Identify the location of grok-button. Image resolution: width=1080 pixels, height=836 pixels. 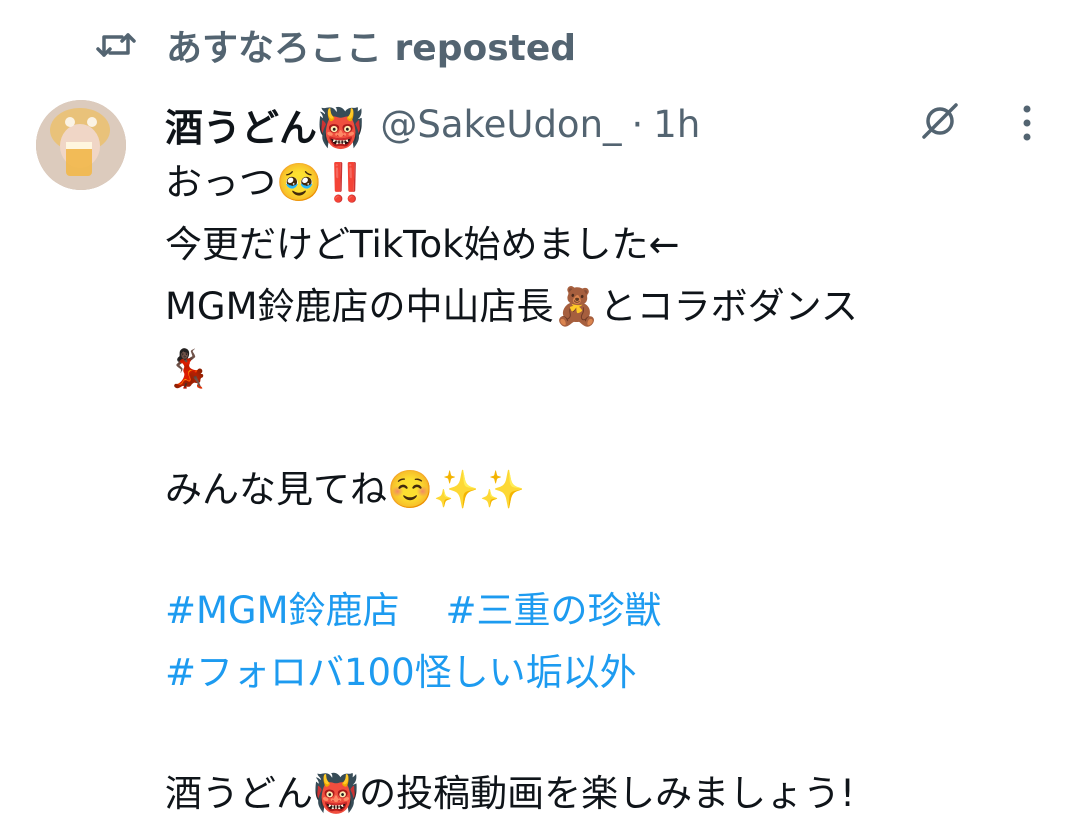
(940, 123).